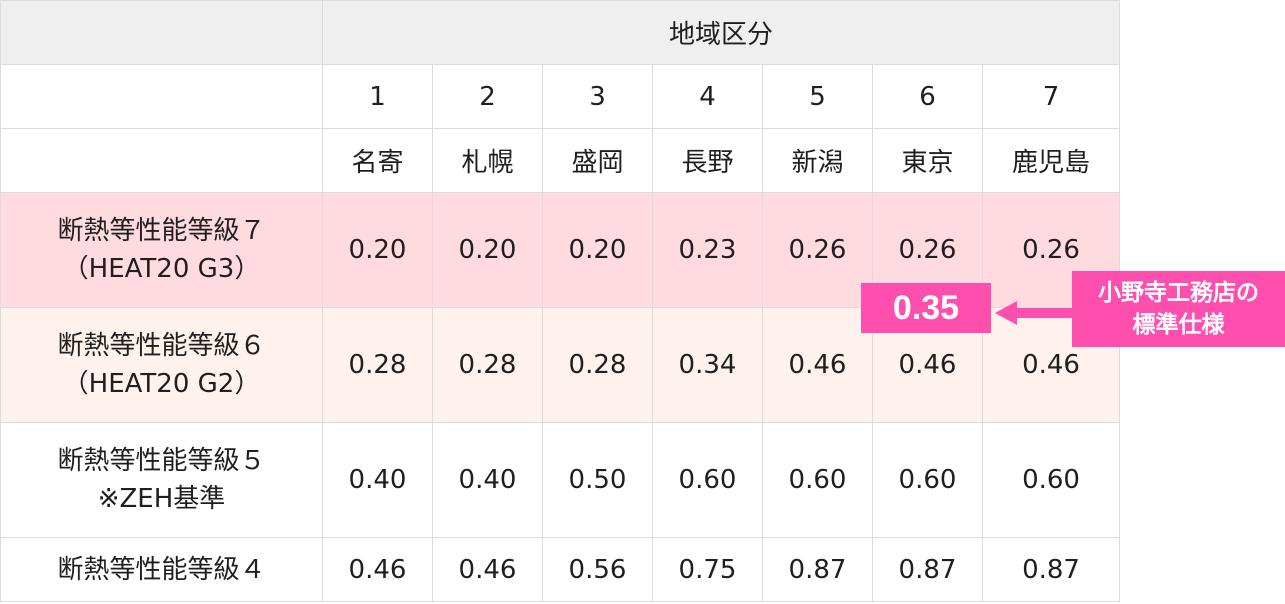 This screenshot has height=604, width=1285. What do you see at coordinates (1006, 313) in the screenshot?
I see `callout-arrow-icon` at bounding box center [1006, 313].